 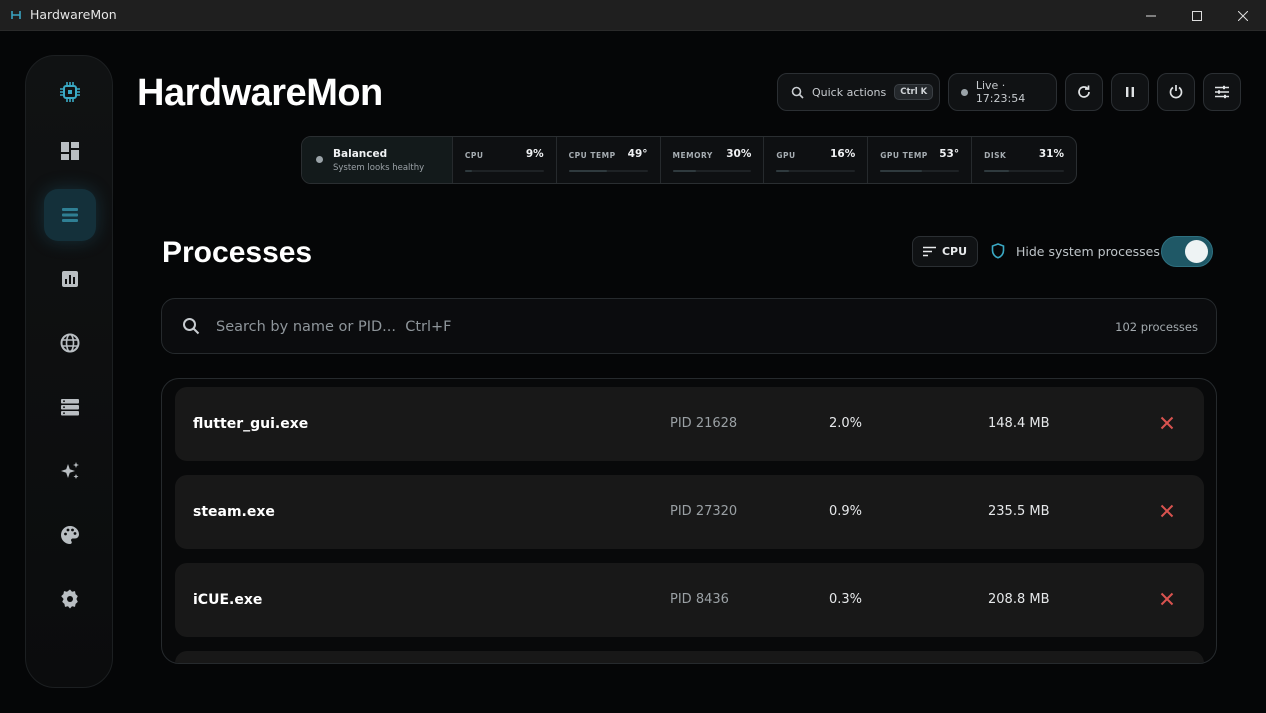 I want to click on power-icon, so click(x=1176, y=92).